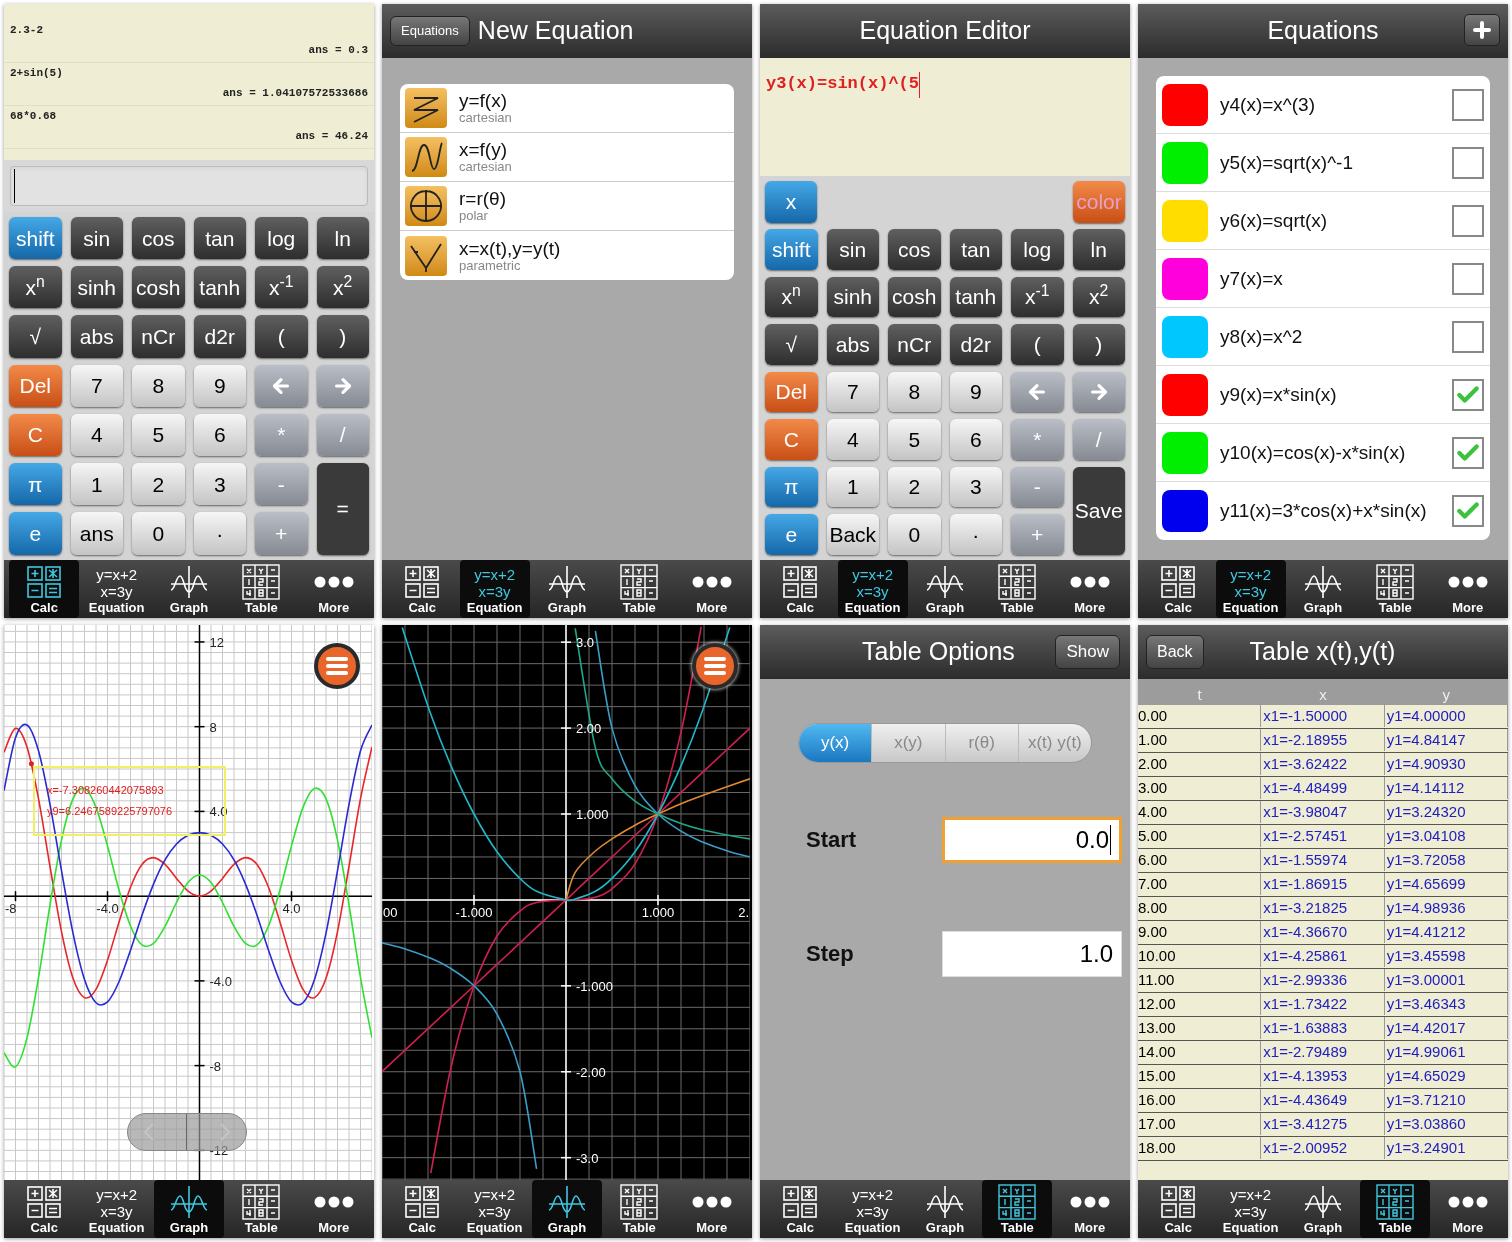 This screenshot has width=1512, height=1242. What do you see at coordinates (567, 108) in the screenshot?
I see `equation-type-item: y=f(x) cartesian` at bounding box center [567, 108].